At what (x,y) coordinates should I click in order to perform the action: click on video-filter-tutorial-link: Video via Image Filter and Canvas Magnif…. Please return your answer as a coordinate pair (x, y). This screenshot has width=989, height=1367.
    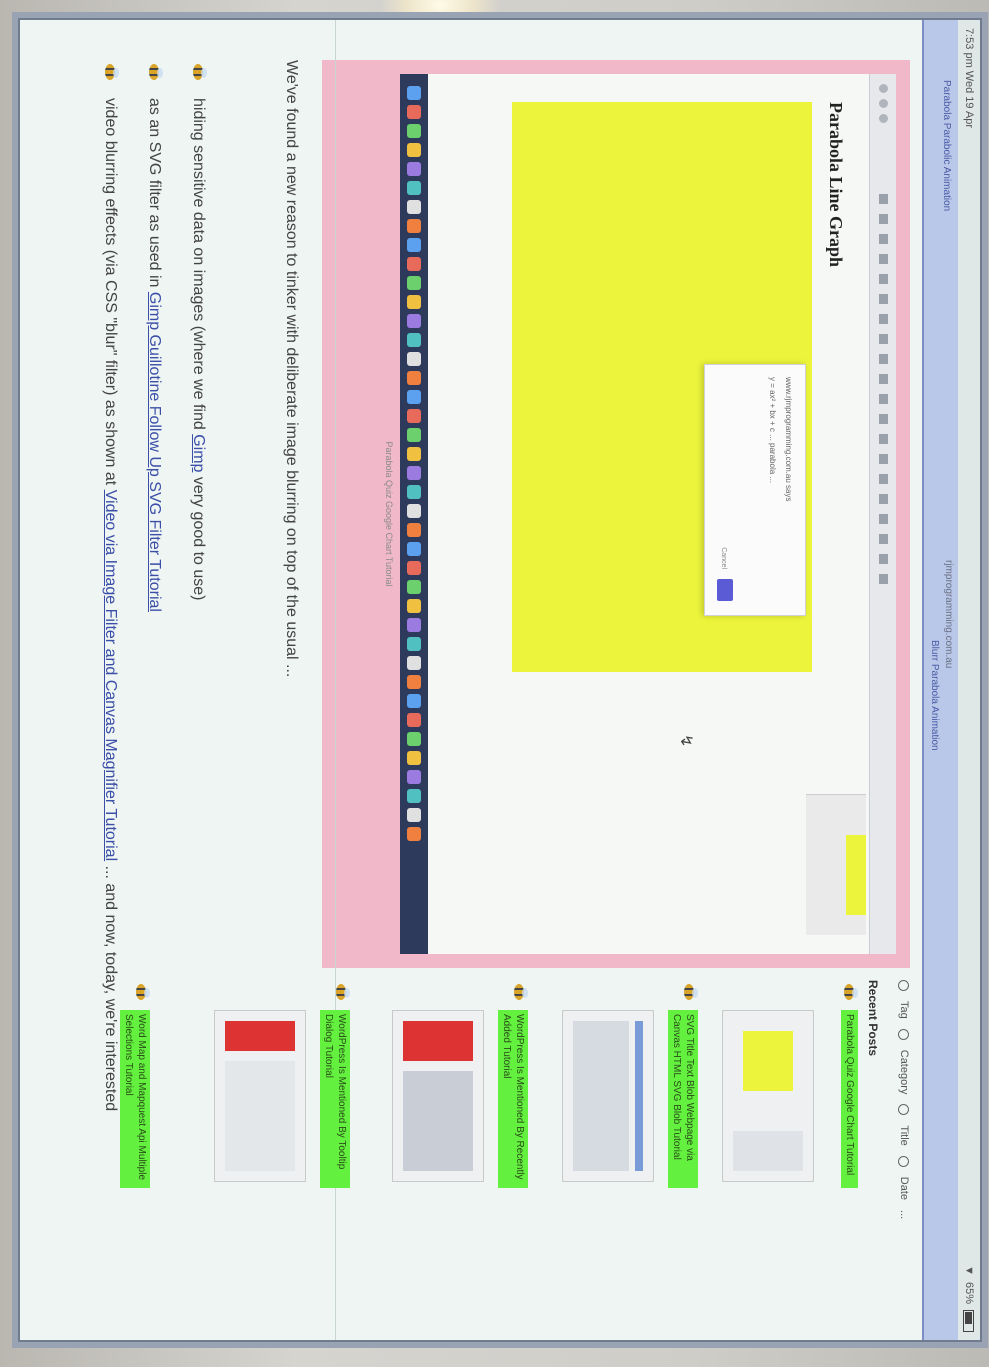
    Looking at the image, I should click on (110, 675).